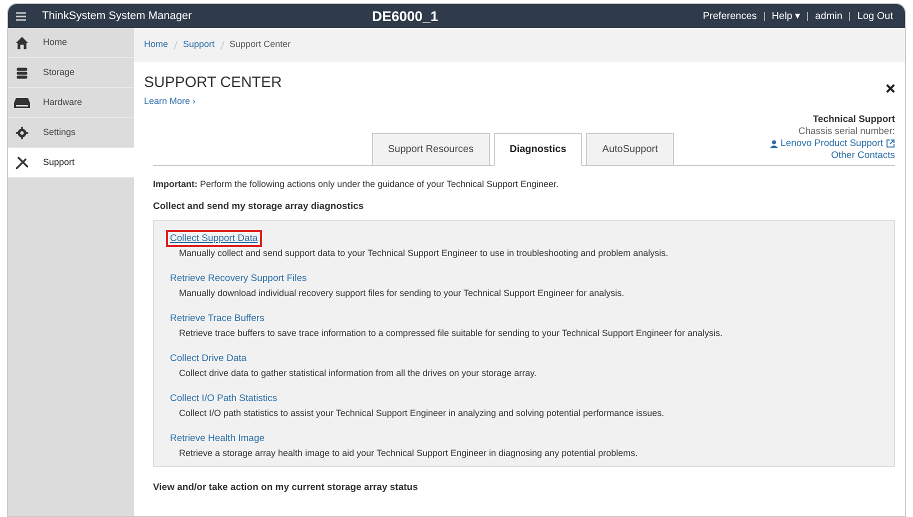 Image resolution: width=913 pixels, height=517 pixels. I want to click on external-link-icon, so click(890, 143).